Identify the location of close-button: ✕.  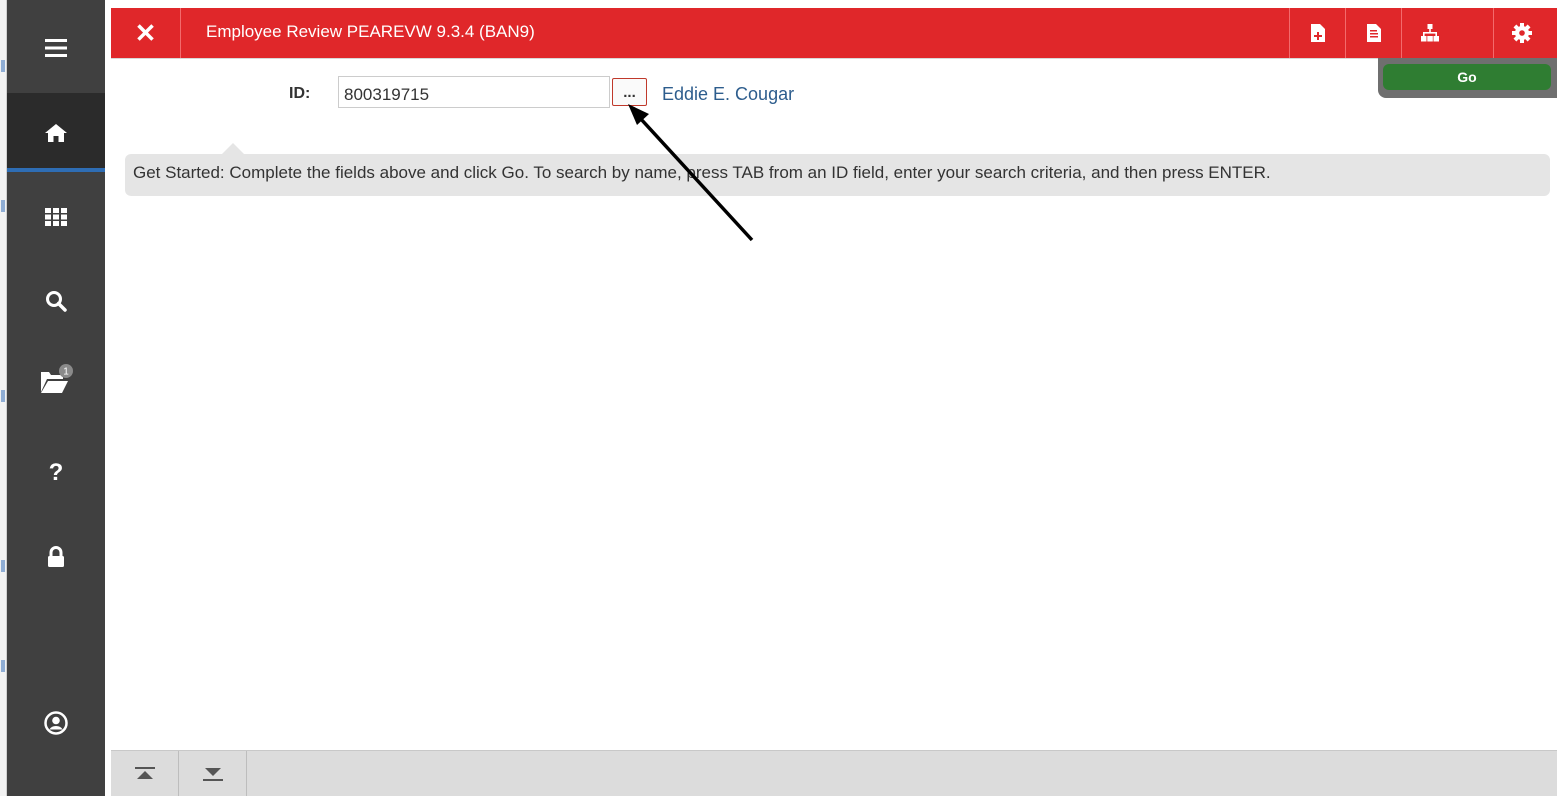
(146, 33).